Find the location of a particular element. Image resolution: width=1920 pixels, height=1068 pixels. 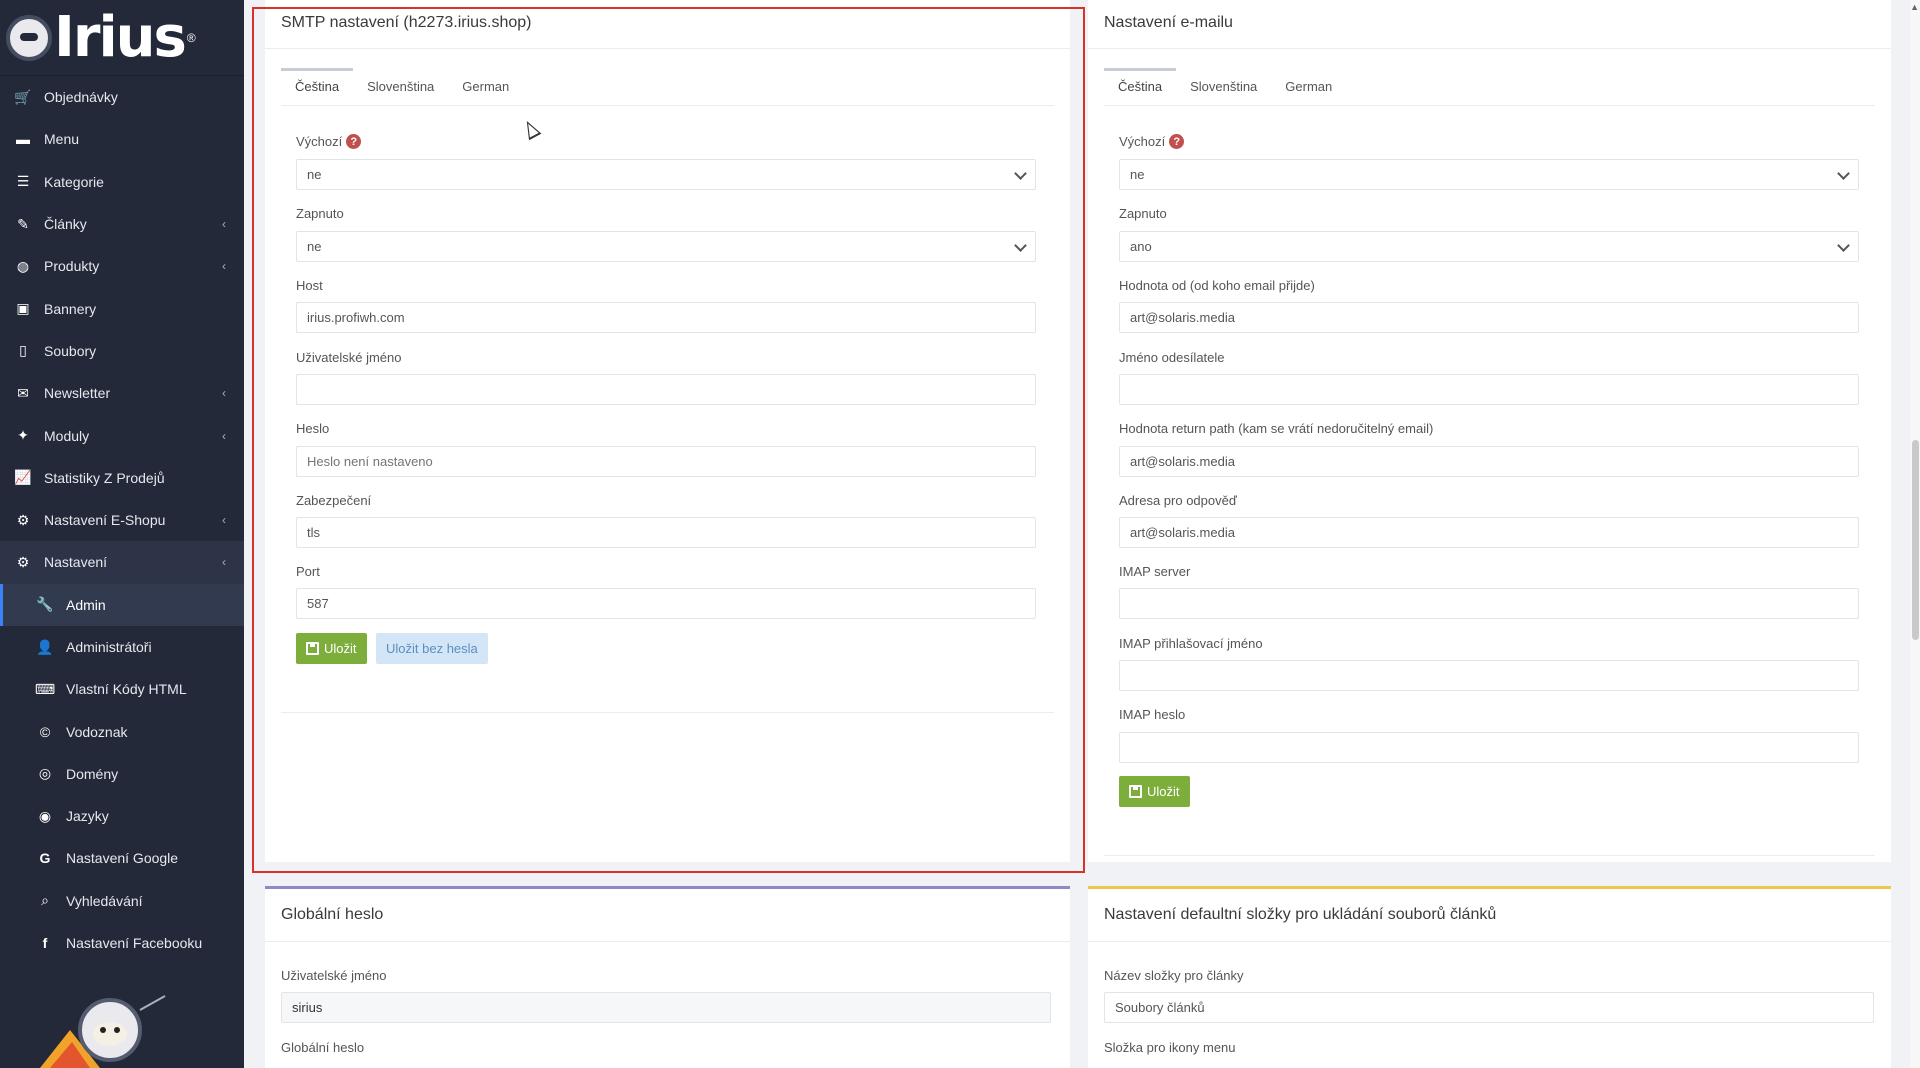

email-save-button: Uložit is located at coordinates (1154, 791).